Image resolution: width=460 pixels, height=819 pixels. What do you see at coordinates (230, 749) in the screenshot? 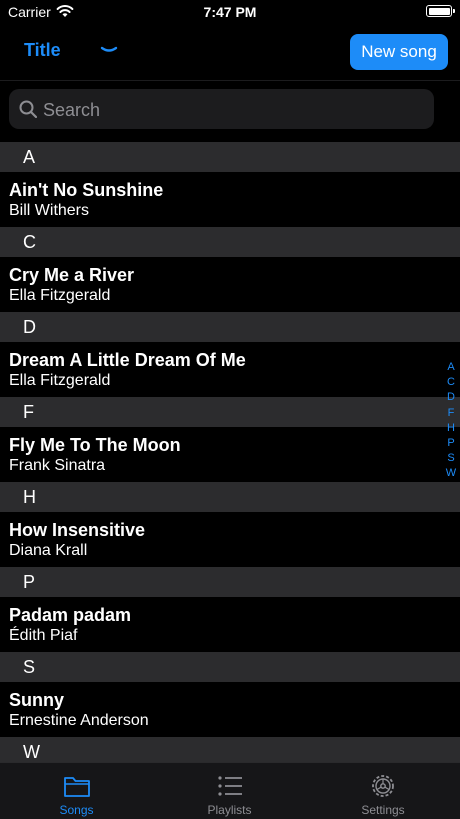
I see `section-header: W` at bounding box center [230, 749].